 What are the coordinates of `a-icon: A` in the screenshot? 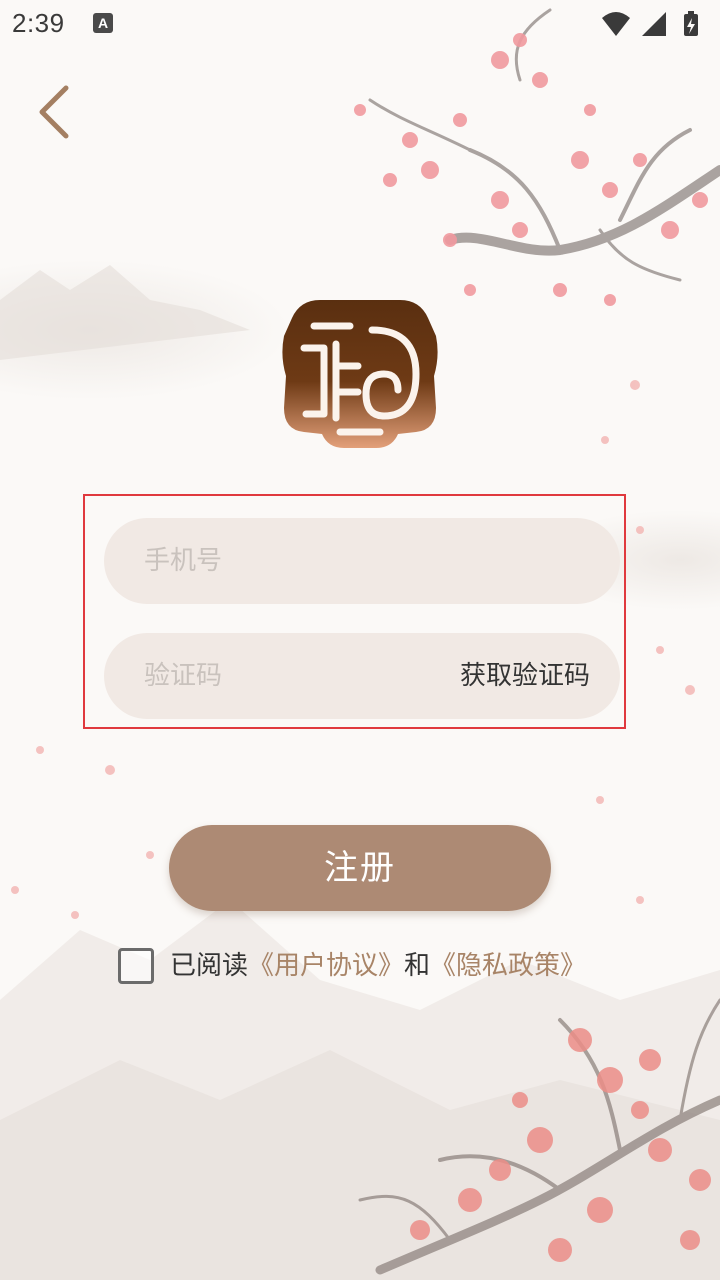 It's located at (103, 23).